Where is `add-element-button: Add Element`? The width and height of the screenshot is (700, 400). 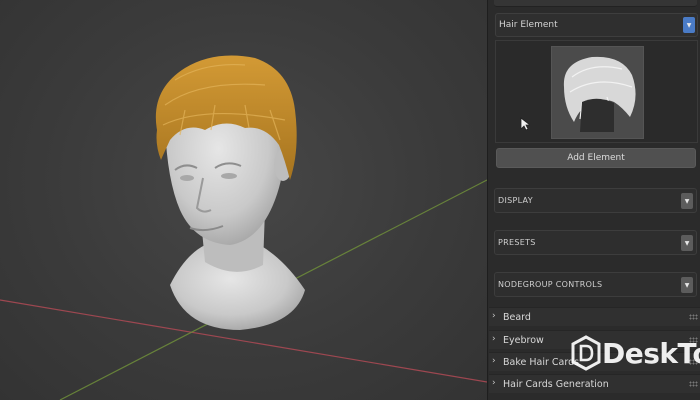
add-element-button: Add Element is located at coordinates (596, 158).